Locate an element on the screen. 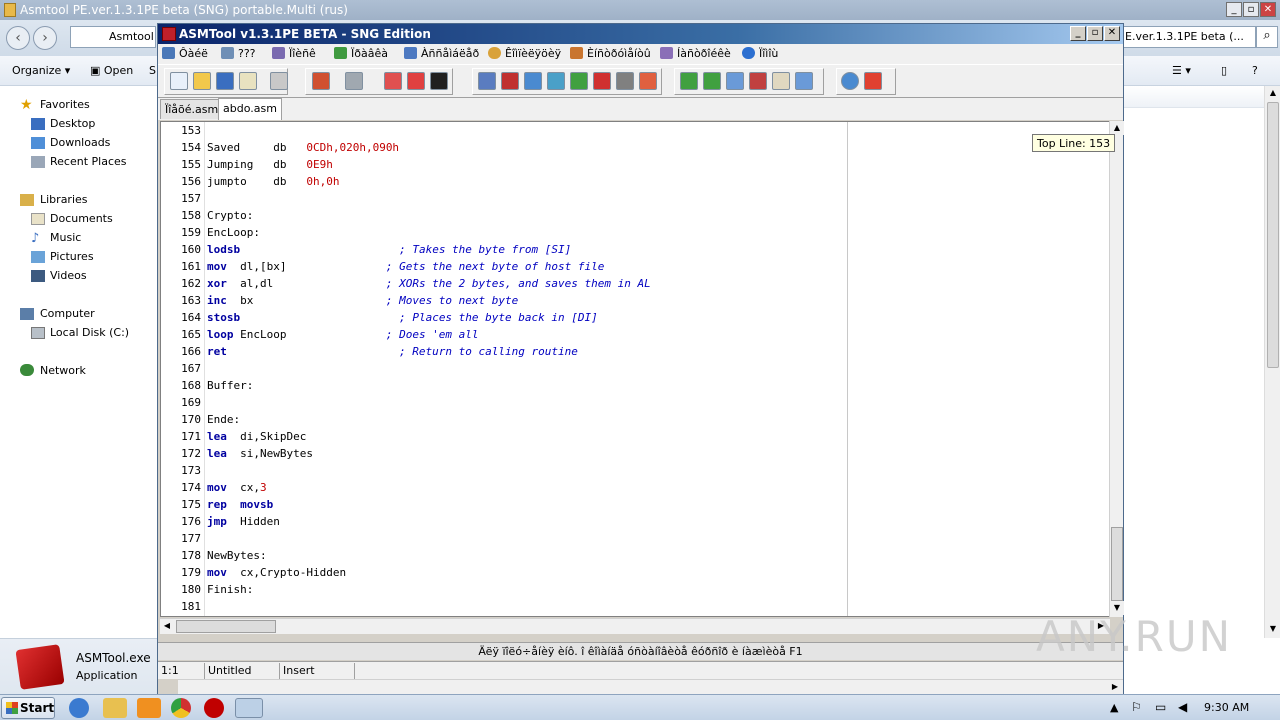 The image size is (1280, 720). nav-network: Network is located at coordinates (63, 370).